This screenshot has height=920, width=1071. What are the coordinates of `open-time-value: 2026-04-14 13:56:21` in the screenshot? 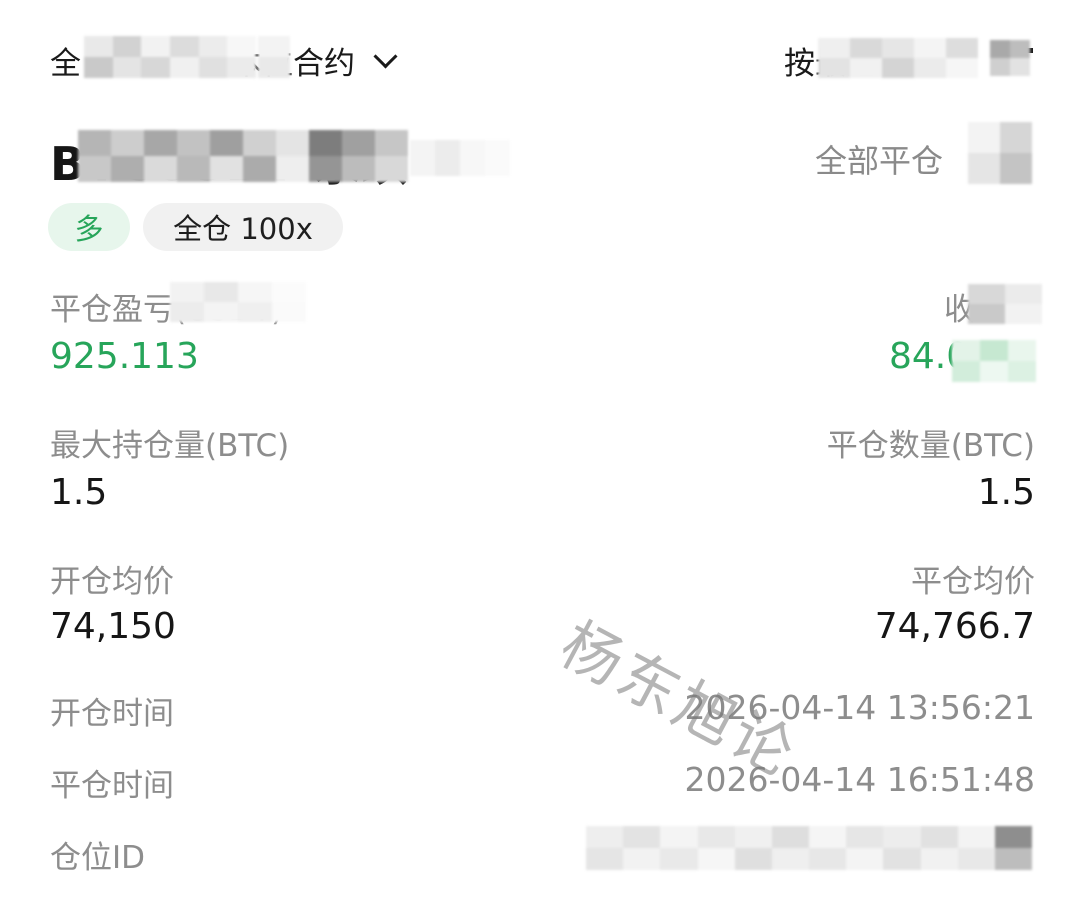 It's located at (859, 707).